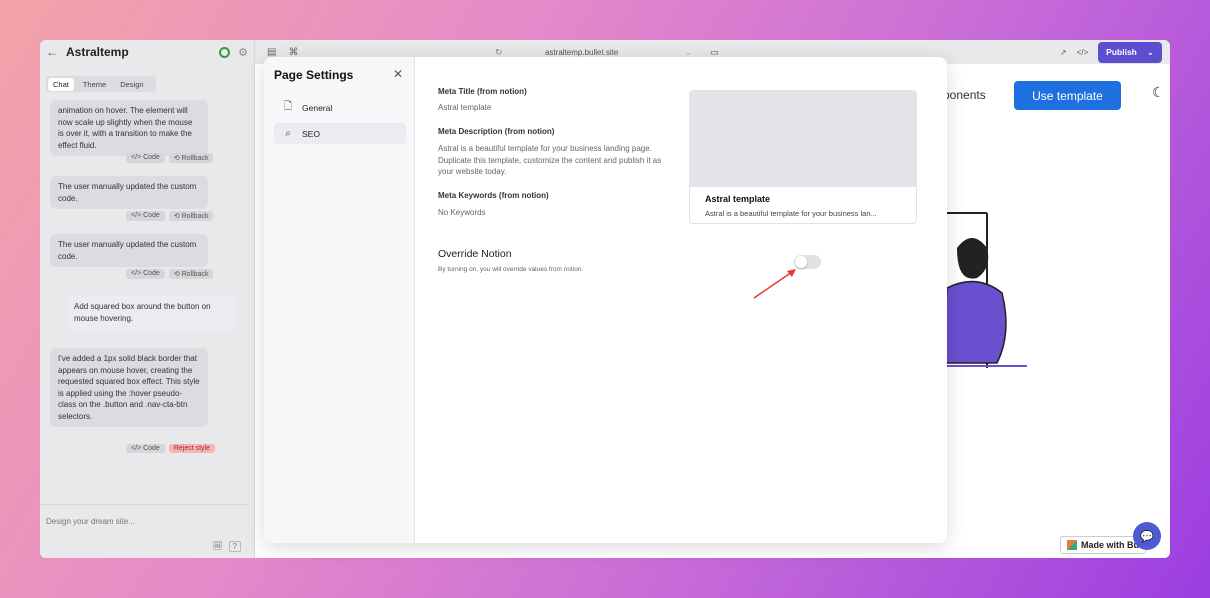 This screenshot has width=1210, height=598. Describe the element at coordinates (234, 546) in the screenshot. I see `help-button: ?` at that location.